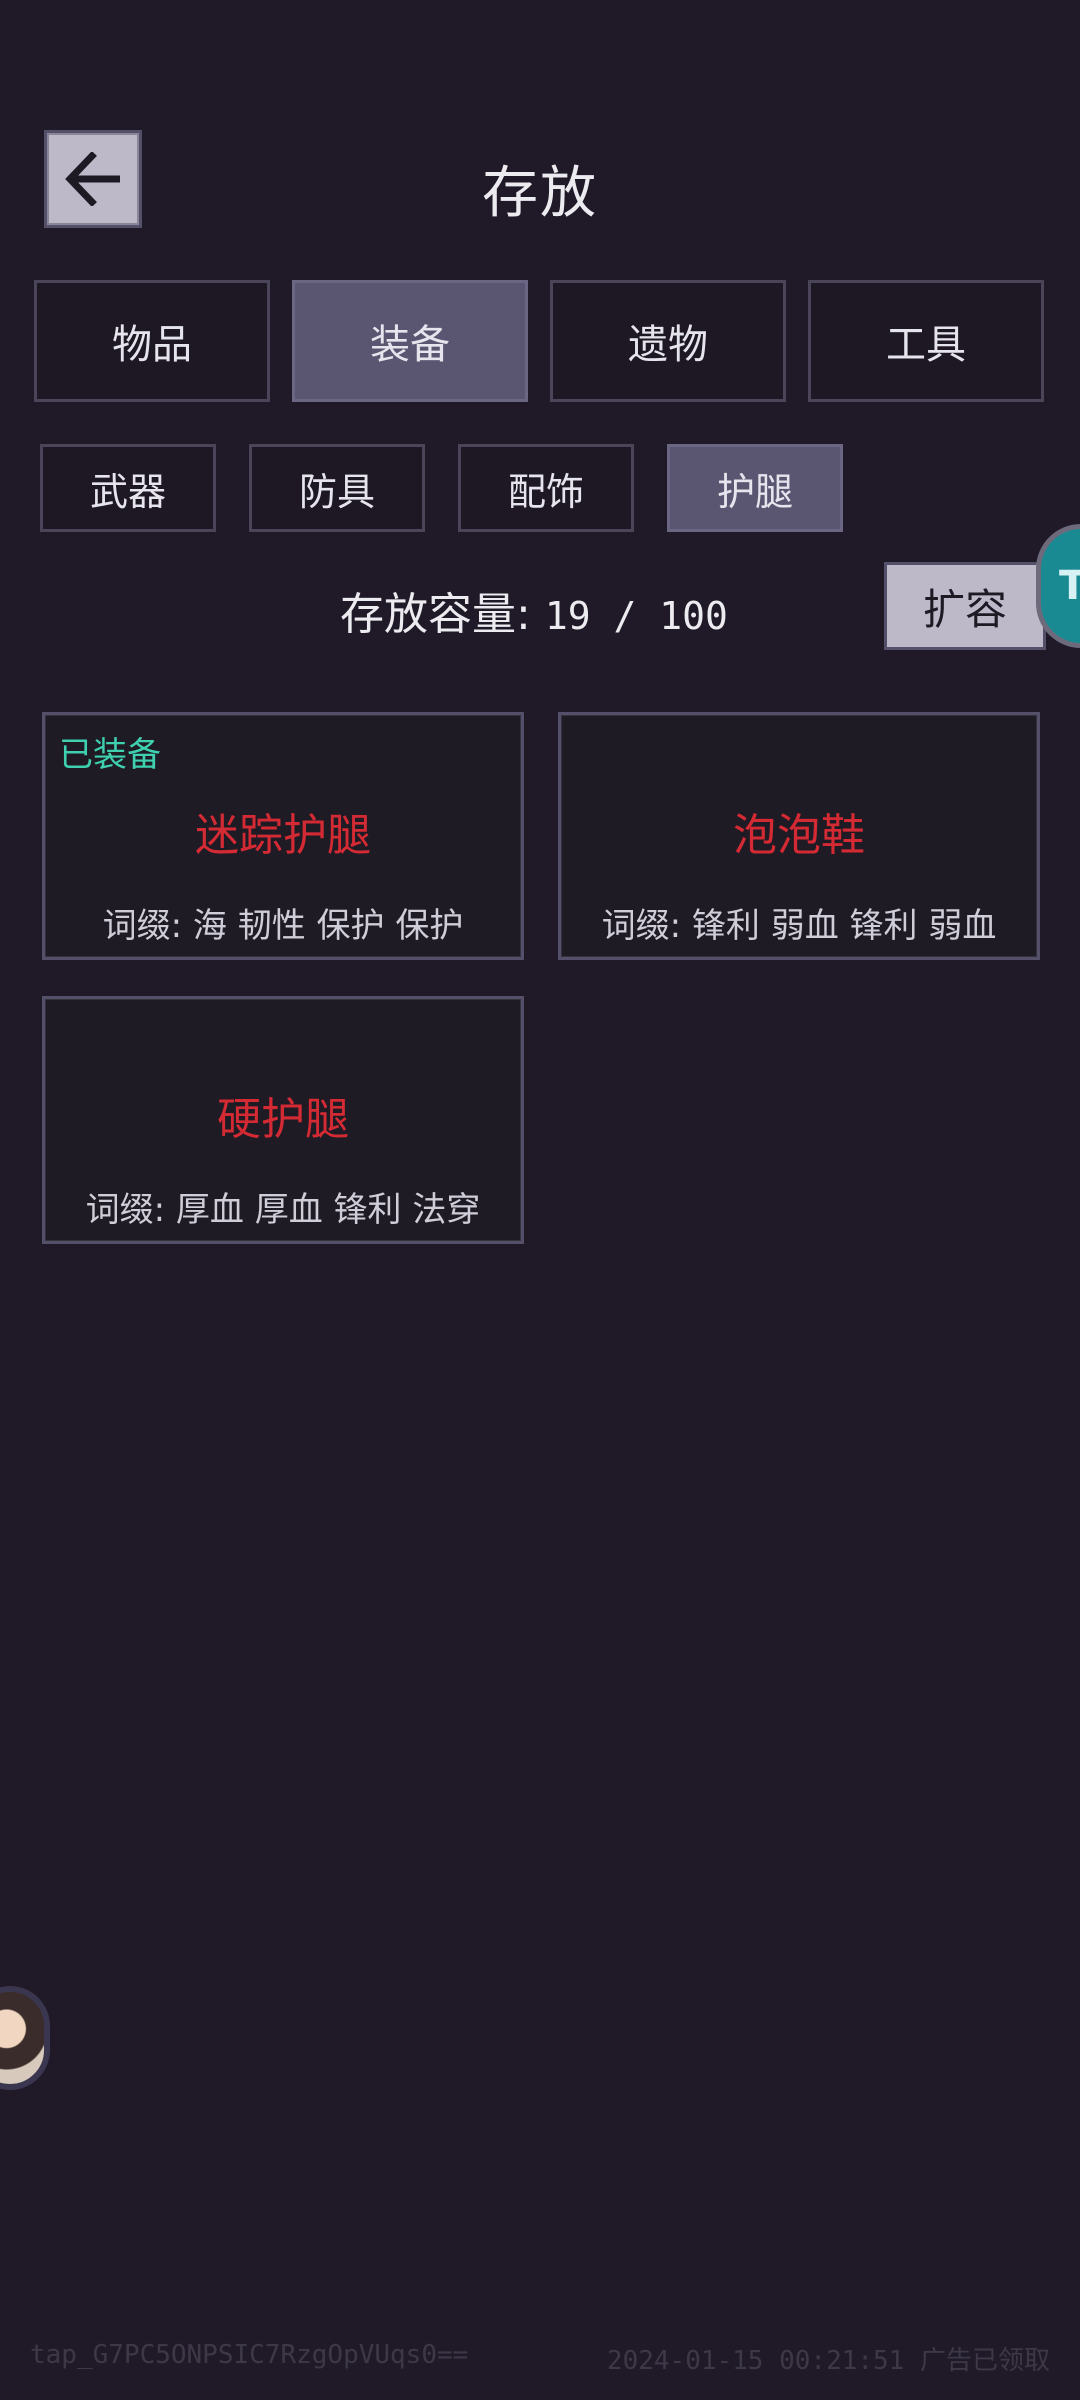 The width and height of the screenshot is (1080, 2400). What do you see at coordinates (441, 488) in the screenshot?
I see `equipment-subtabs: 武器 防具 配饰 护腿` at bounding box center [441, 488].